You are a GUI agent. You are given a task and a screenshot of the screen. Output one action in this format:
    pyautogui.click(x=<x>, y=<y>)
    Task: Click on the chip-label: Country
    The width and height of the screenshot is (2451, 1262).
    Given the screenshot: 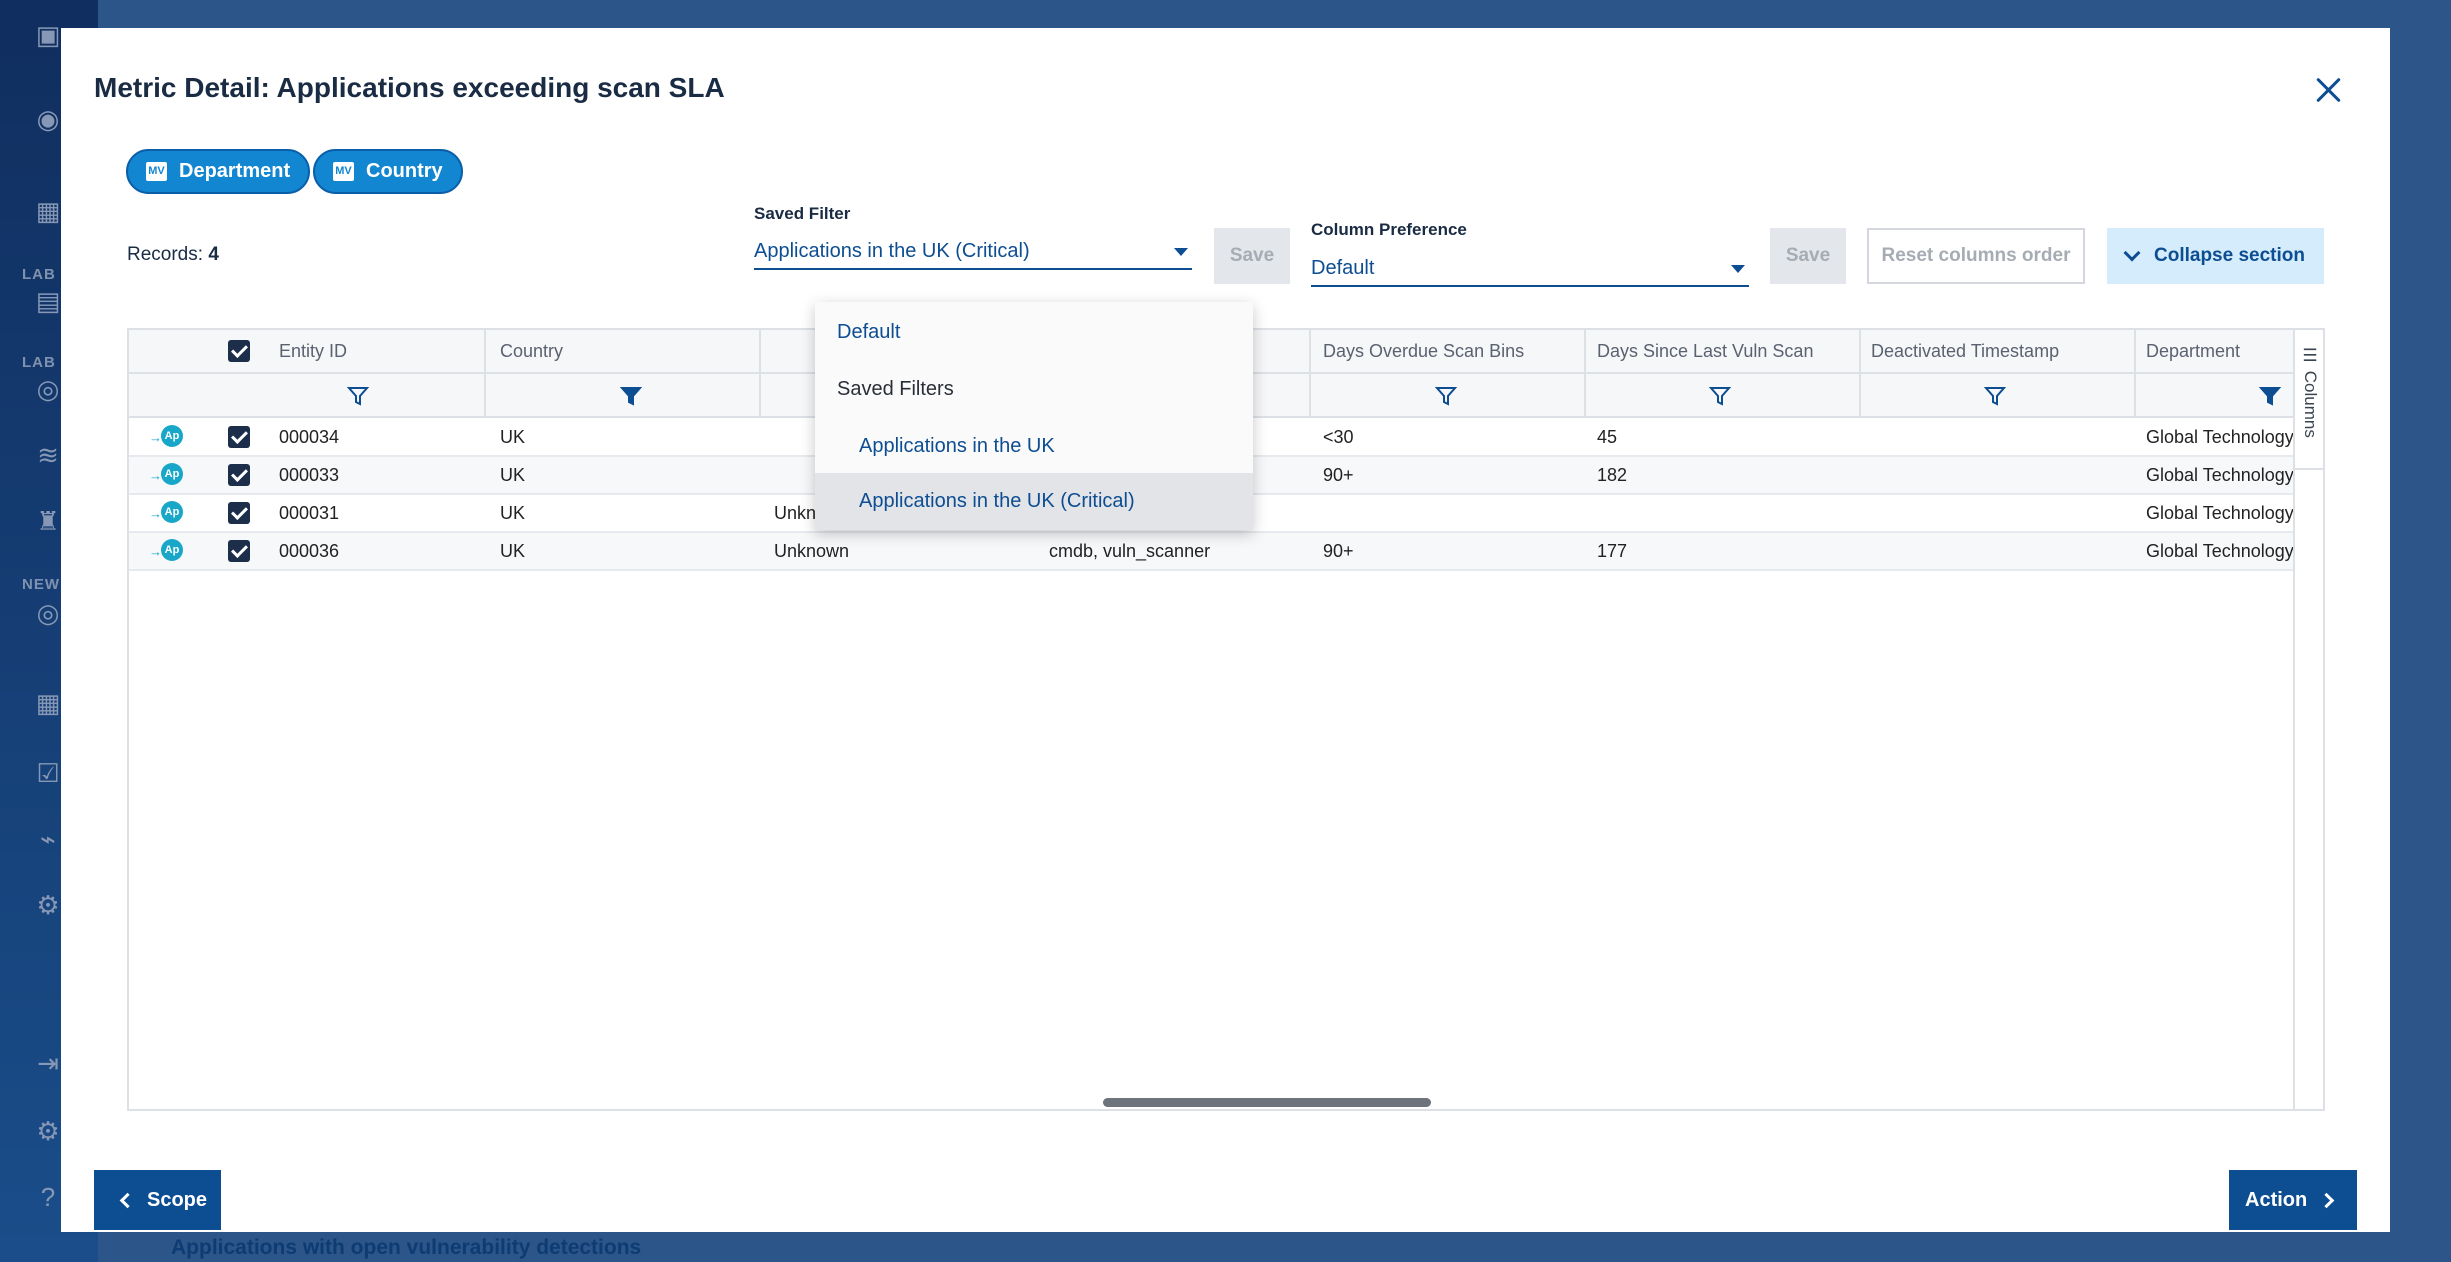 What is the action you would take?
    pyautogui.click(x=404, y=171)
    